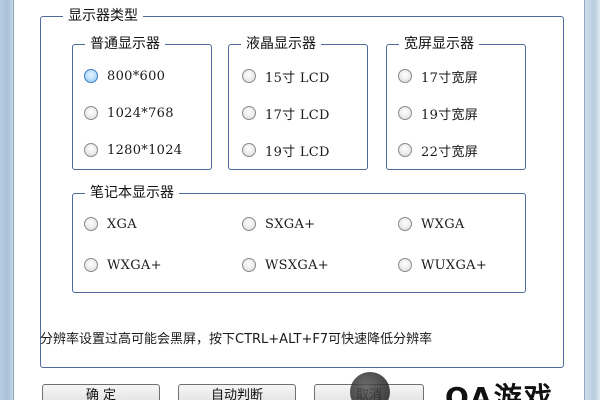  Describe the element at coordinates (370, 386) in the screenshot. I see `watermark-blob` at that location.